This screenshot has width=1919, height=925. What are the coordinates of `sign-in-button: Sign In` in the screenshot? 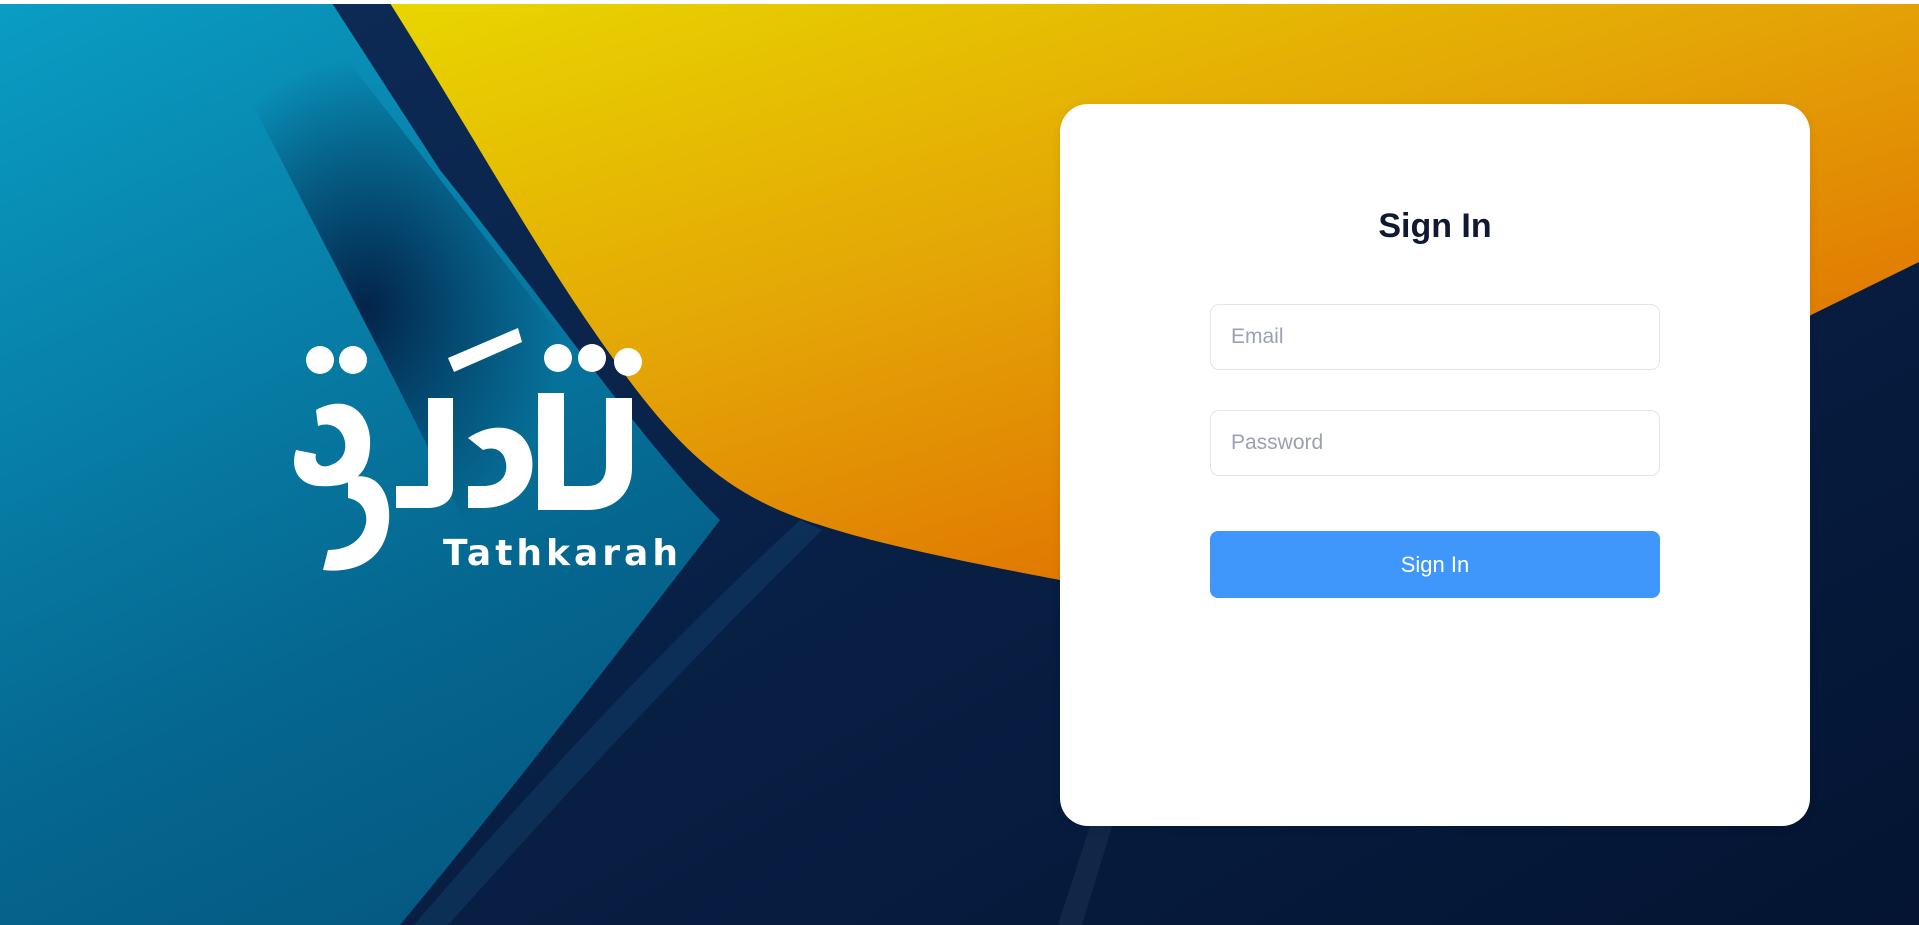 It's located at (1435, 564).